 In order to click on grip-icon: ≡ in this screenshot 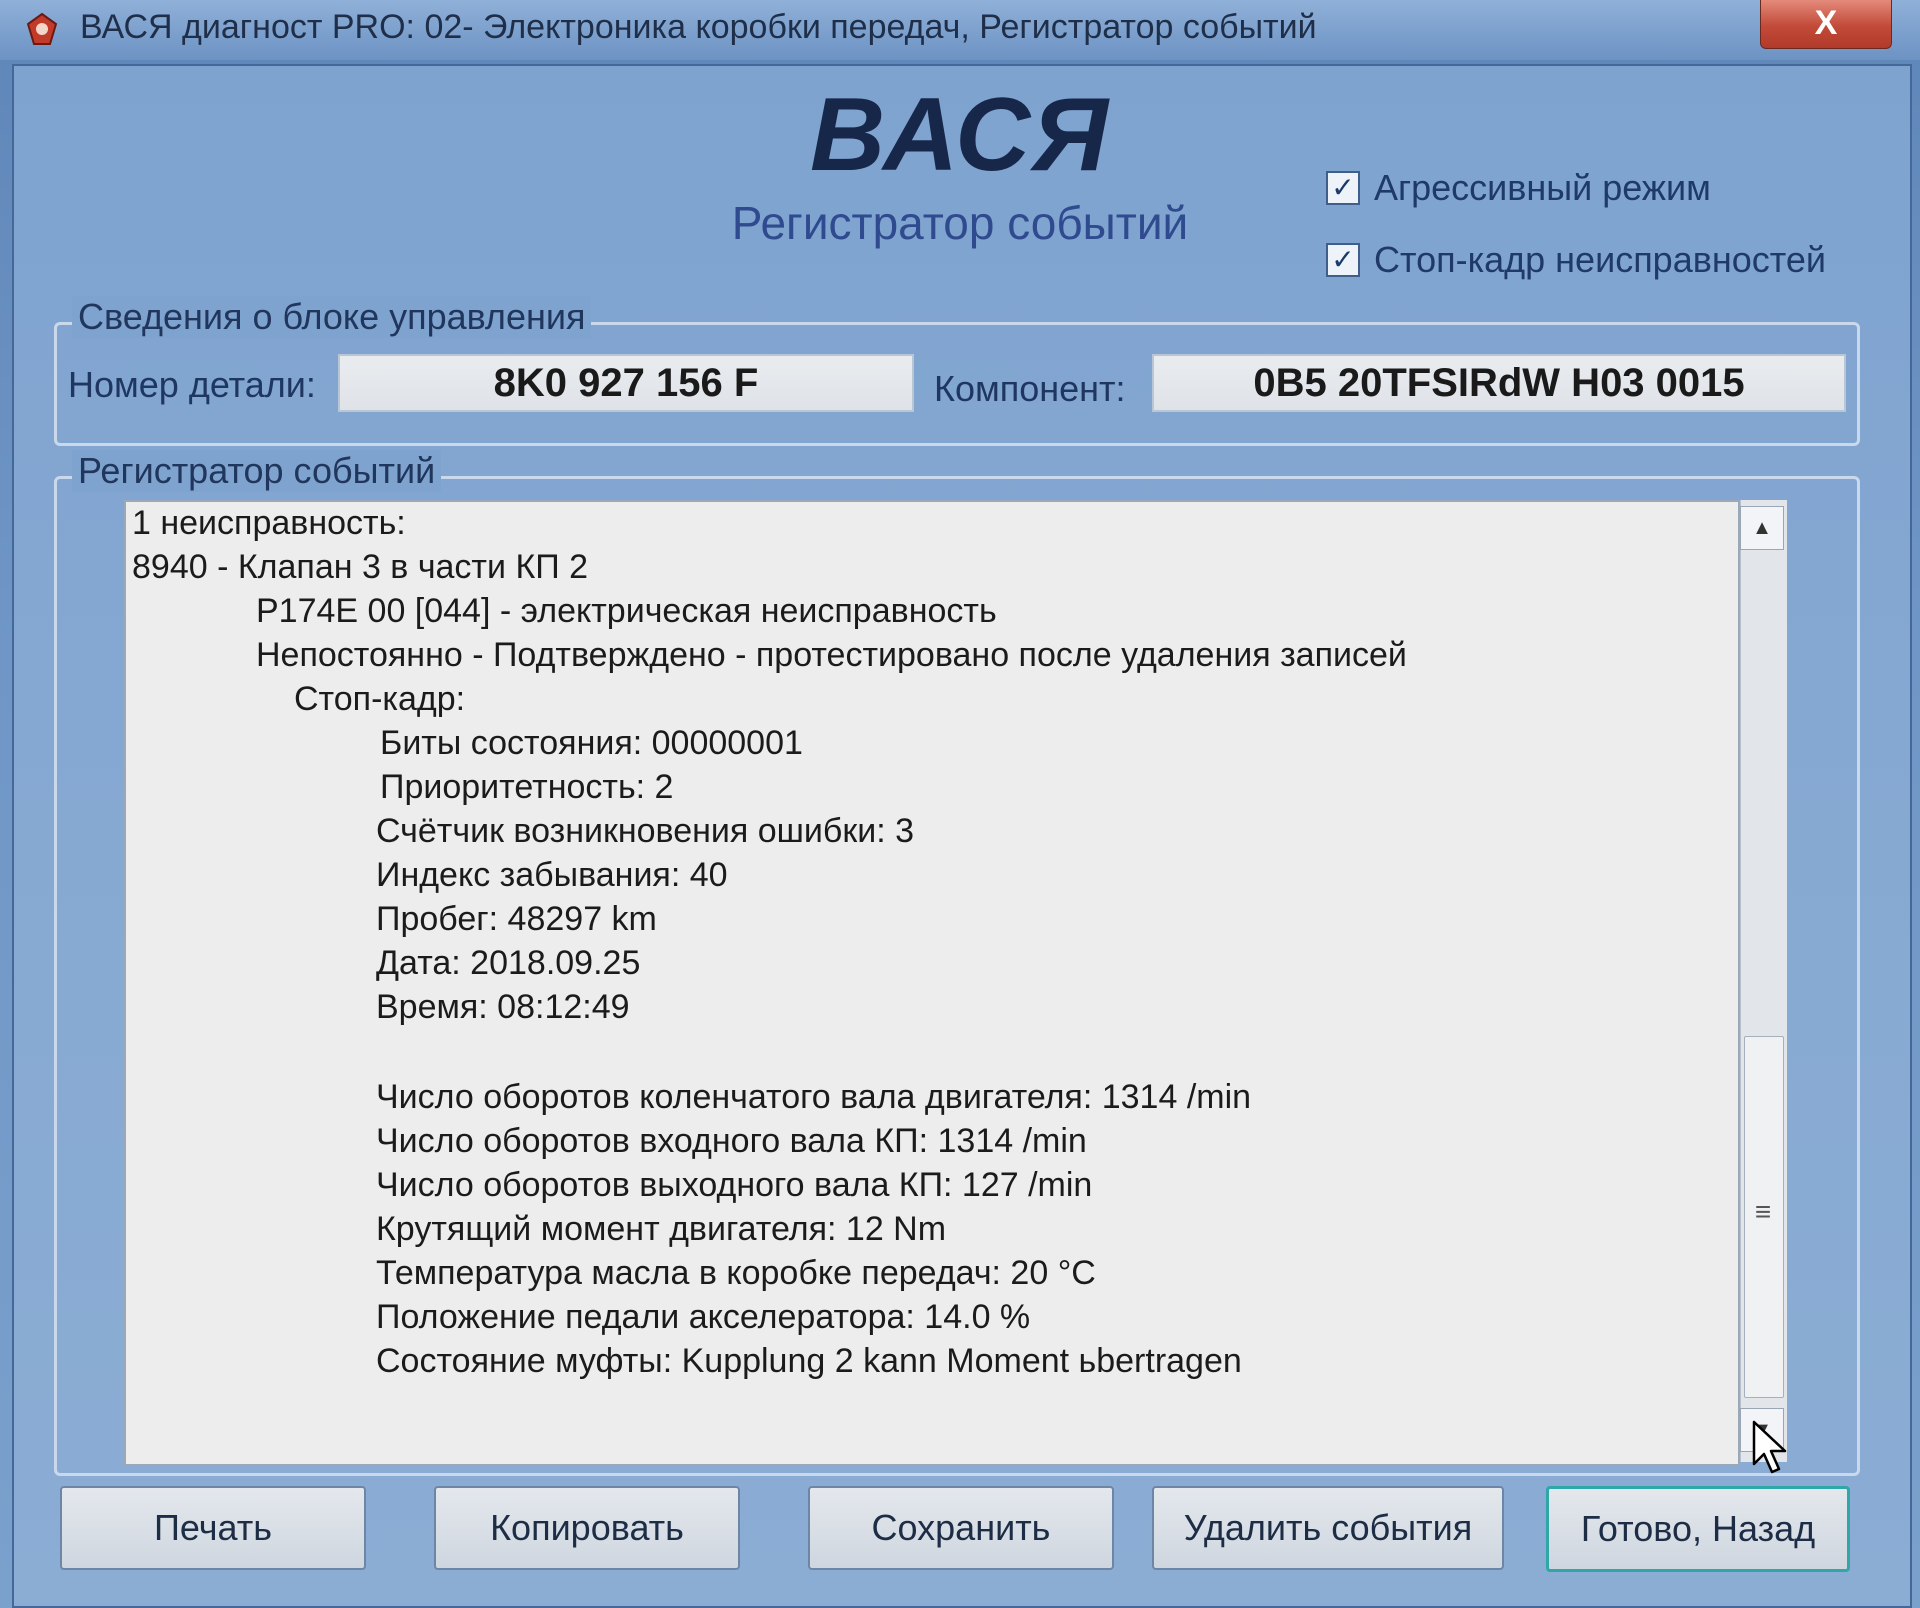, I will do `click(1763, 1211)`.